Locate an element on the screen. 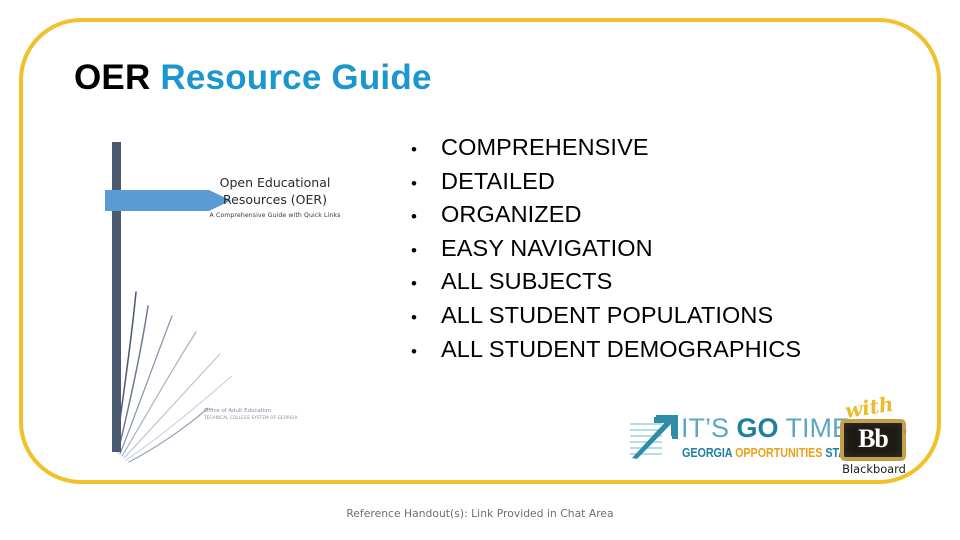 The width and height of the screenshot is (960, 540). list-item-label: COMPREHENSIVE is located at coordinates (545, 147).